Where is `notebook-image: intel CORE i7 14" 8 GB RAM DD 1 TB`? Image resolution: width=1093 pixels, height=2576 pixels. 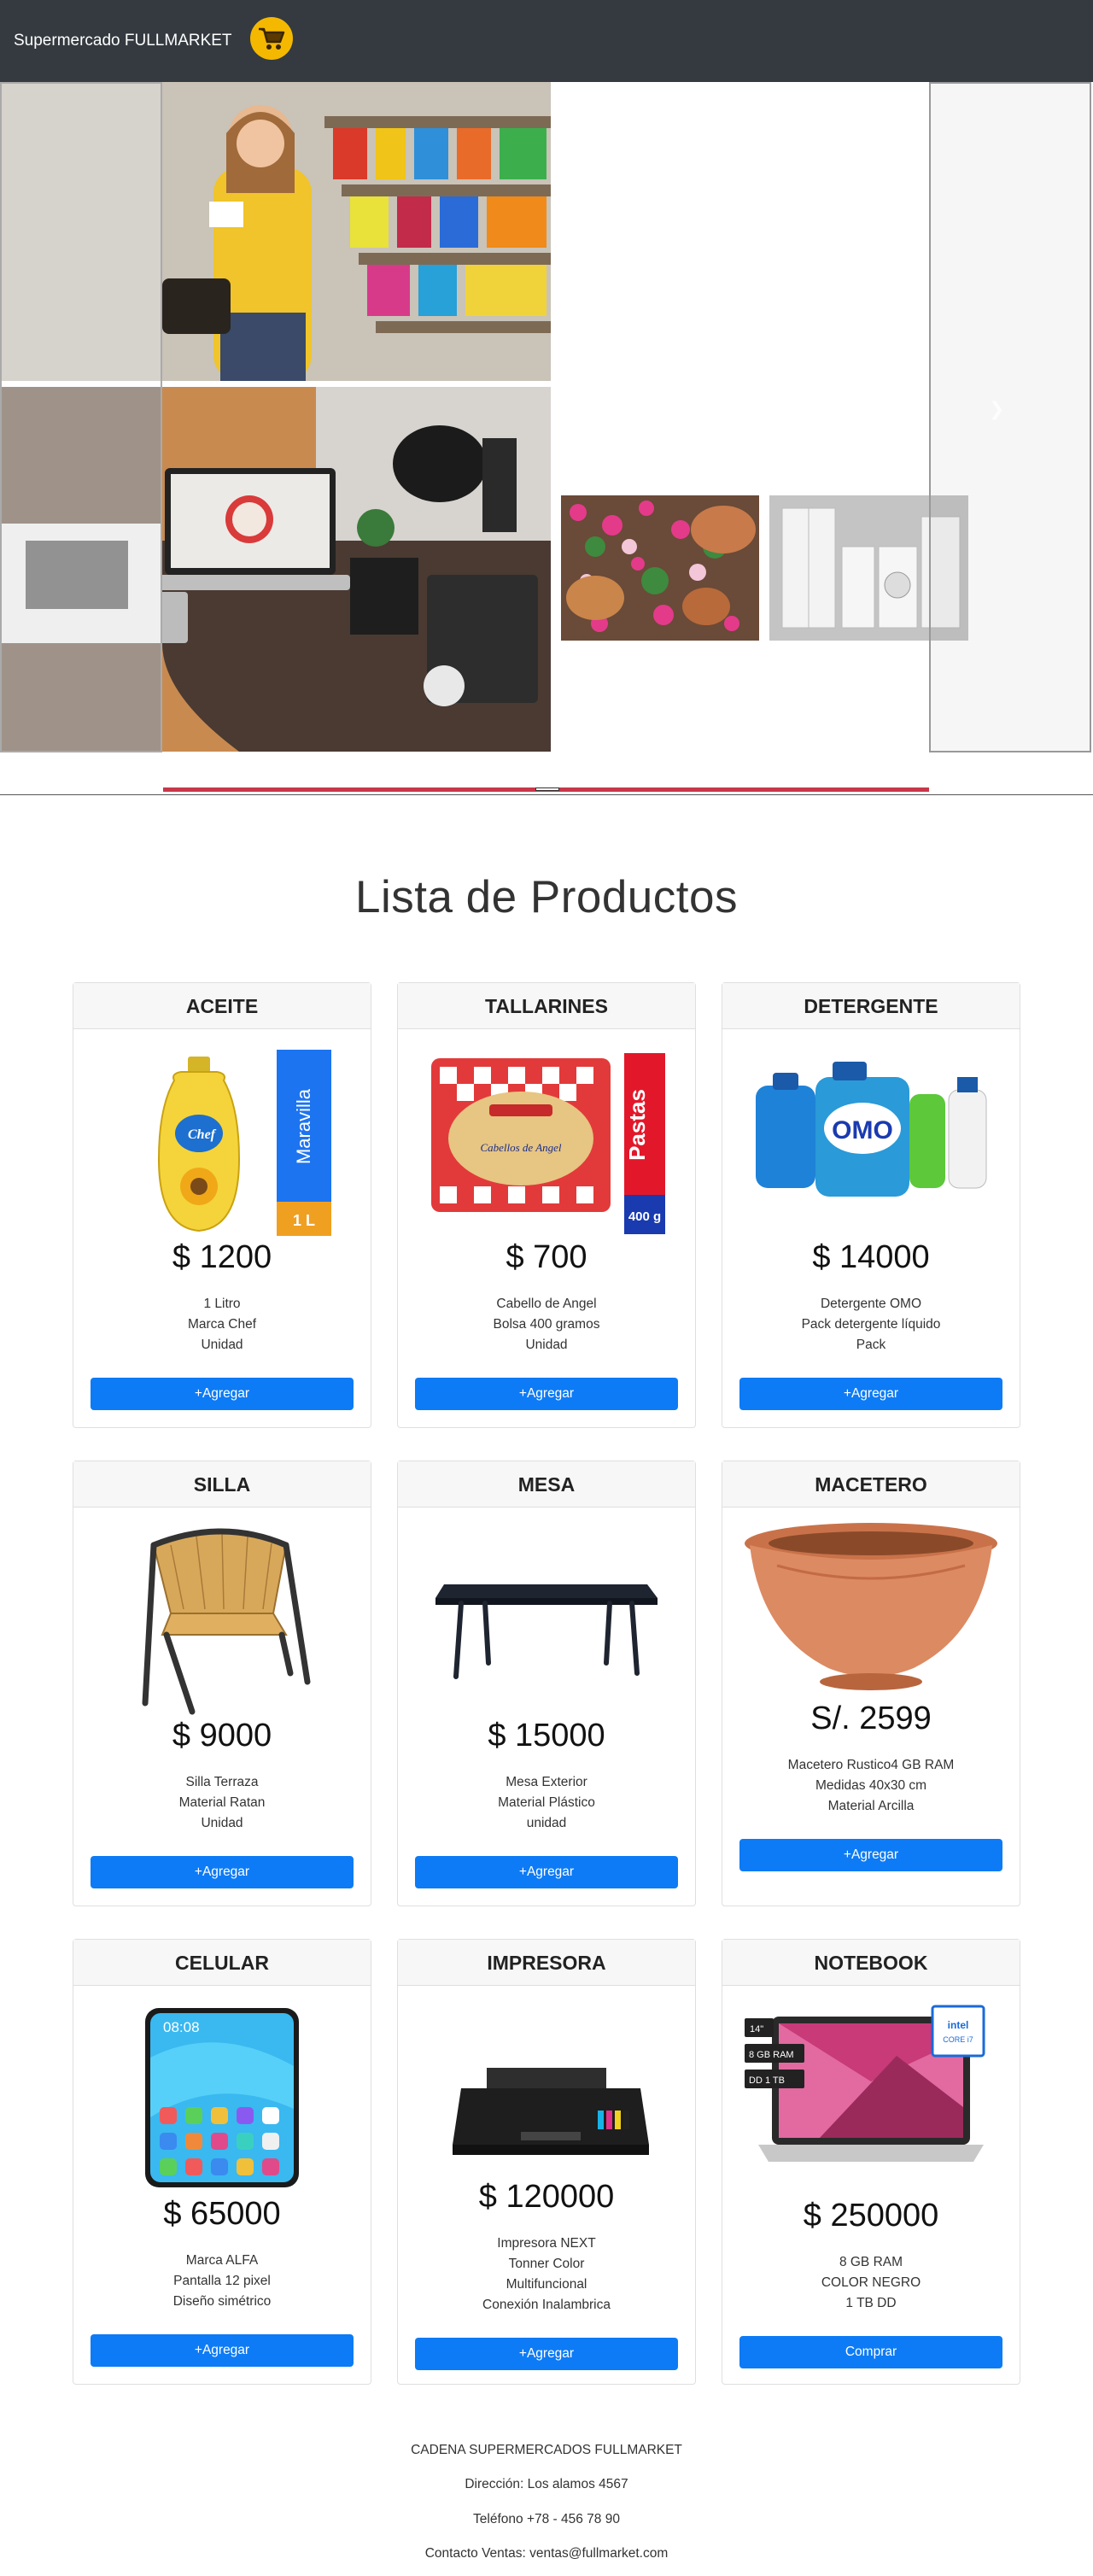
notebook-image: intel CORE i7 14" 8 GB RAM DD 1 TB is located at coordinates (871, 2099).